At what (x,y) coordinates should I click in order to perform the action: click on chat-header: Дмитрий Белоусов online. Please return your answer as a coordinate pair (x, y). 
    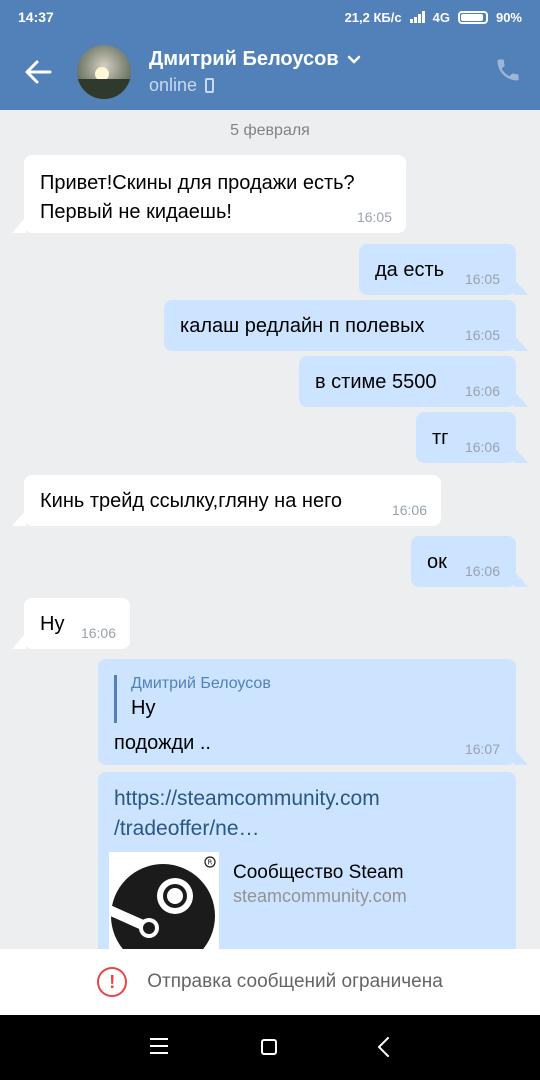
    Looking at the image, I should click on (270, 72).